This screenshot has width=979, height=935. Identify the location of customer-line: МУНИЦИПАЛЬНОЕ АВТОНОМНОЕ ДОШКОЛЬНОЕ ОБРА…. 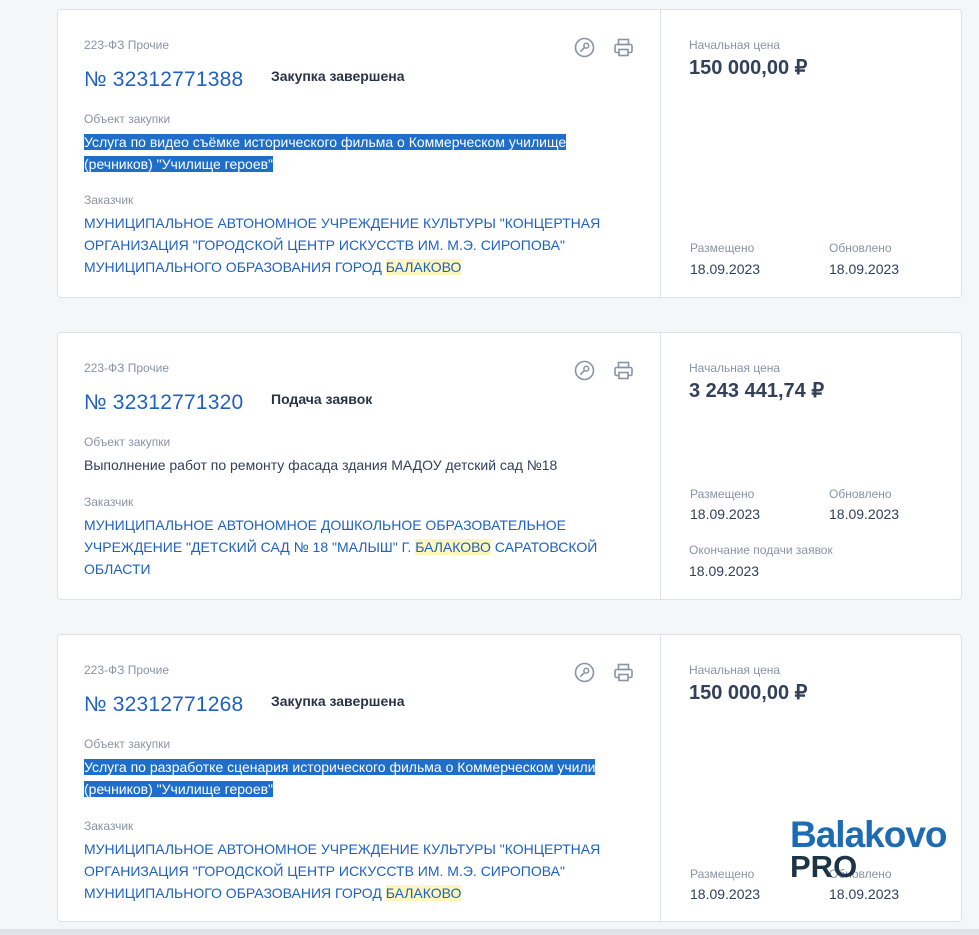
(325, 525).